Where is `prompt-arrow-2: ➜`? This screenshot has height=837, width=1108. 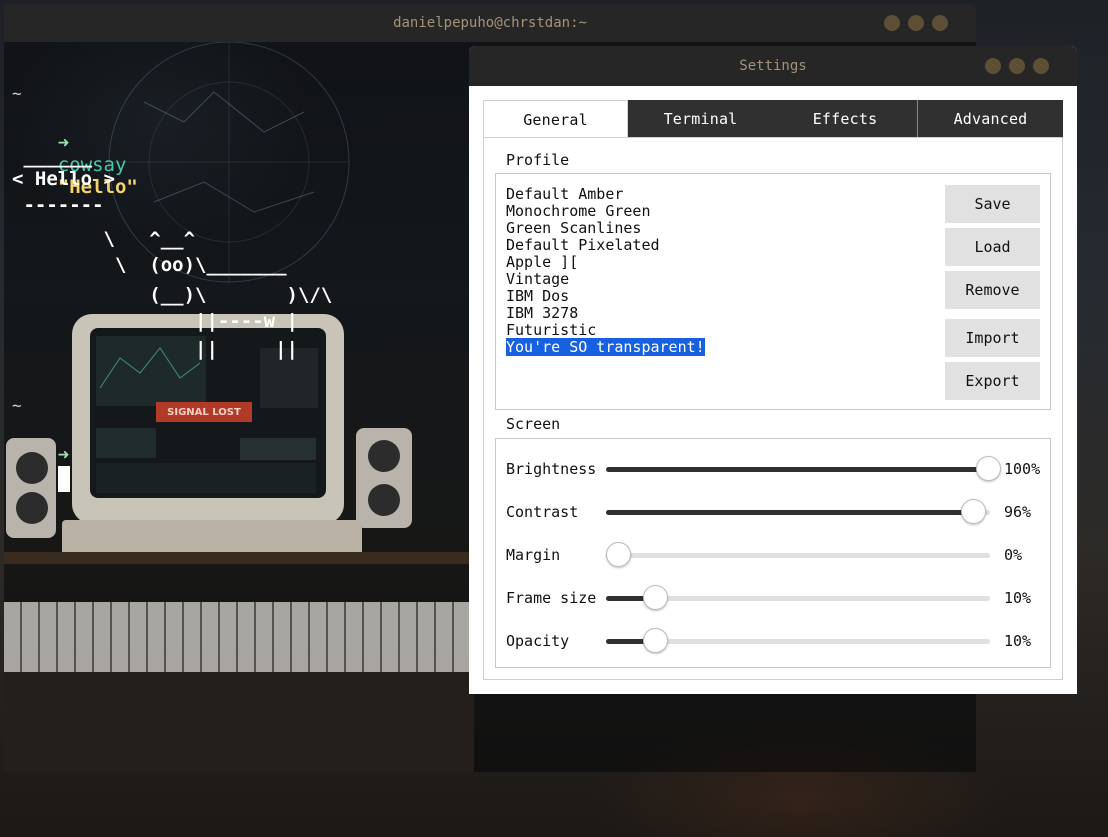 prompt-arrow-2: ➜ is located at coordinates (63, 455).